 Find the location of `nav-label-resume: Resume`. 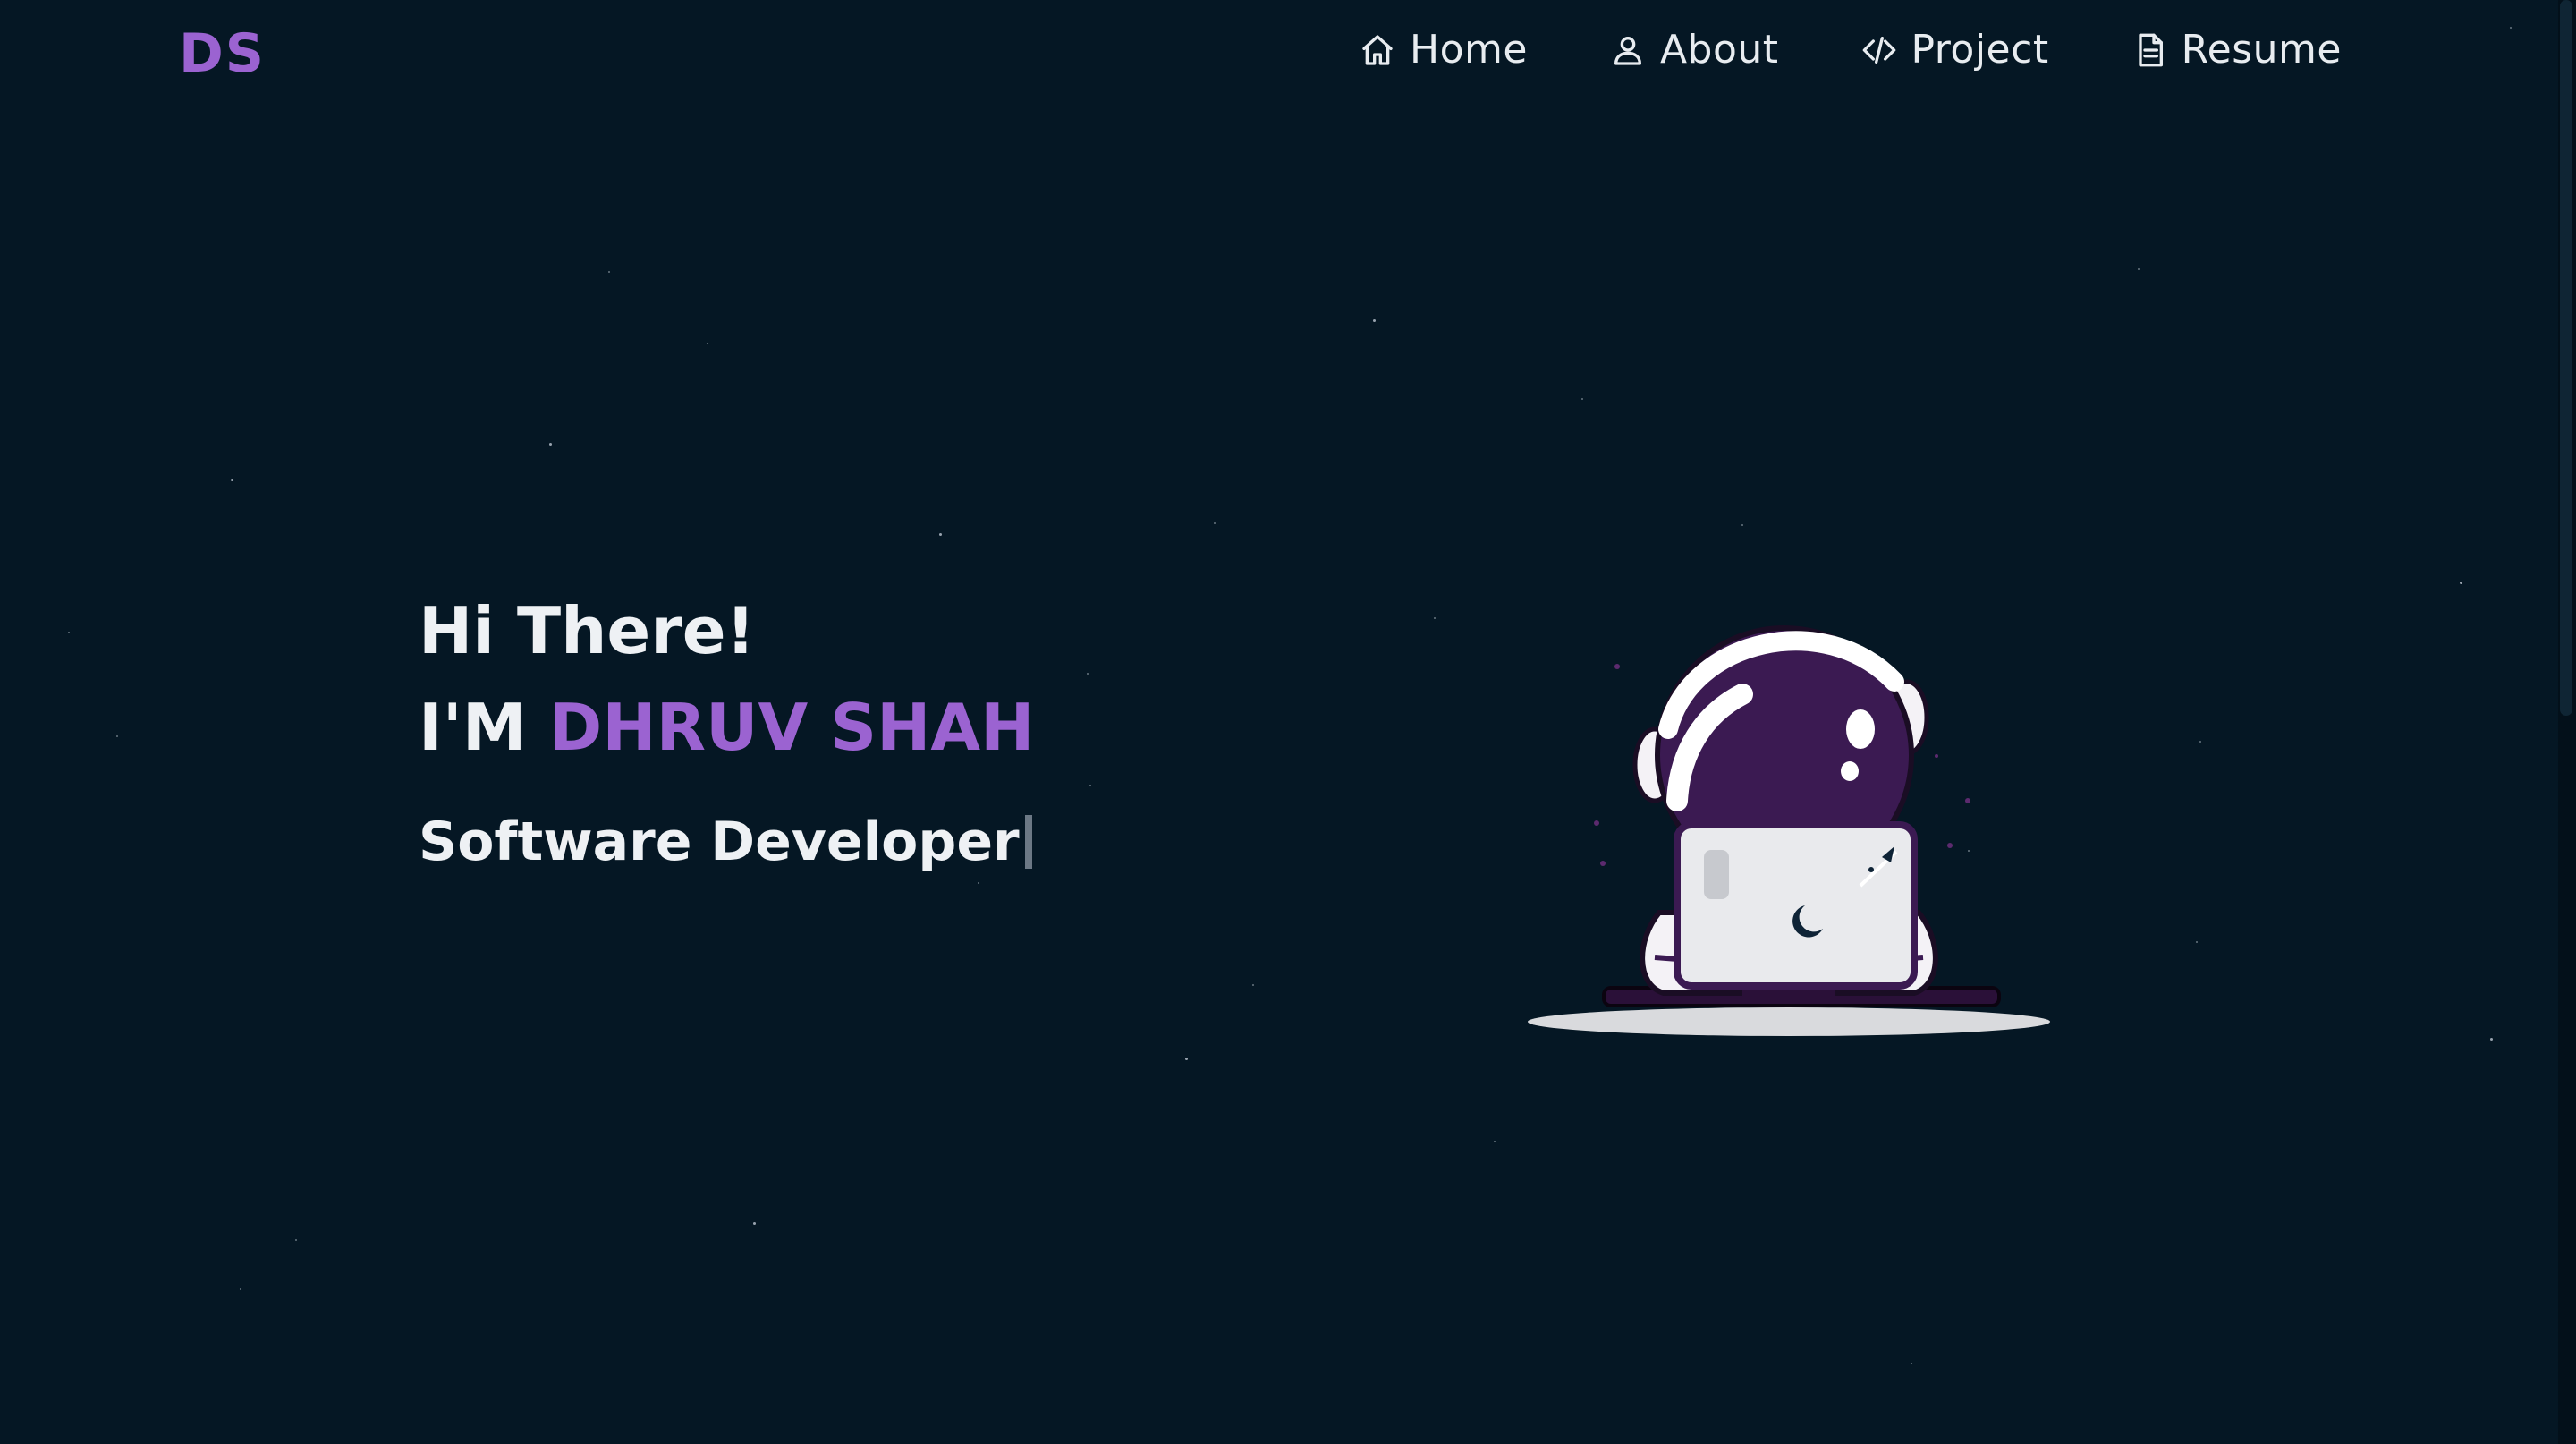

nav-label-resume: Resume is located at coordinates (2261, 49).